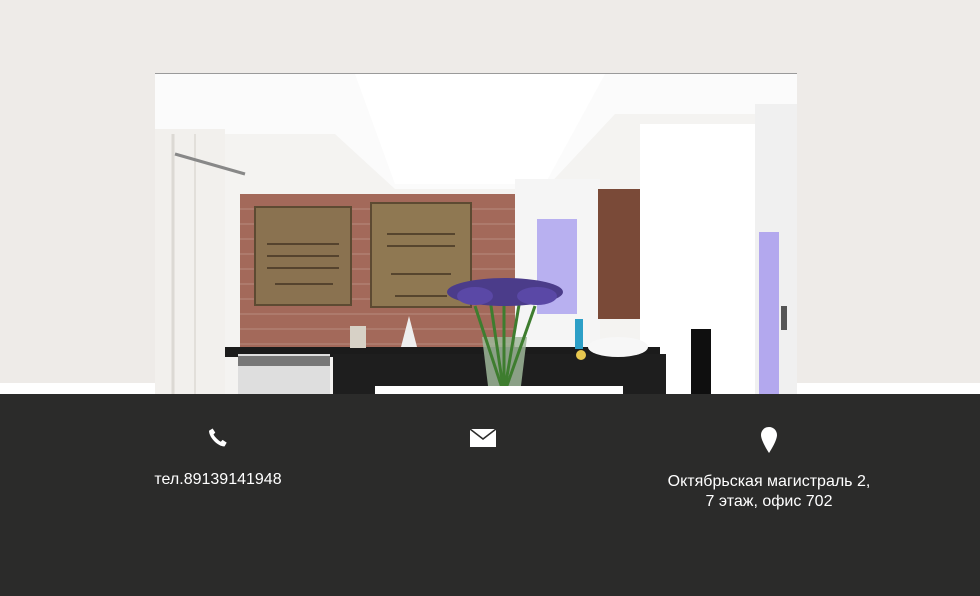  Describe the element at coordinates (218, 441) in the screenshot. I see `phone-icon` at that location.